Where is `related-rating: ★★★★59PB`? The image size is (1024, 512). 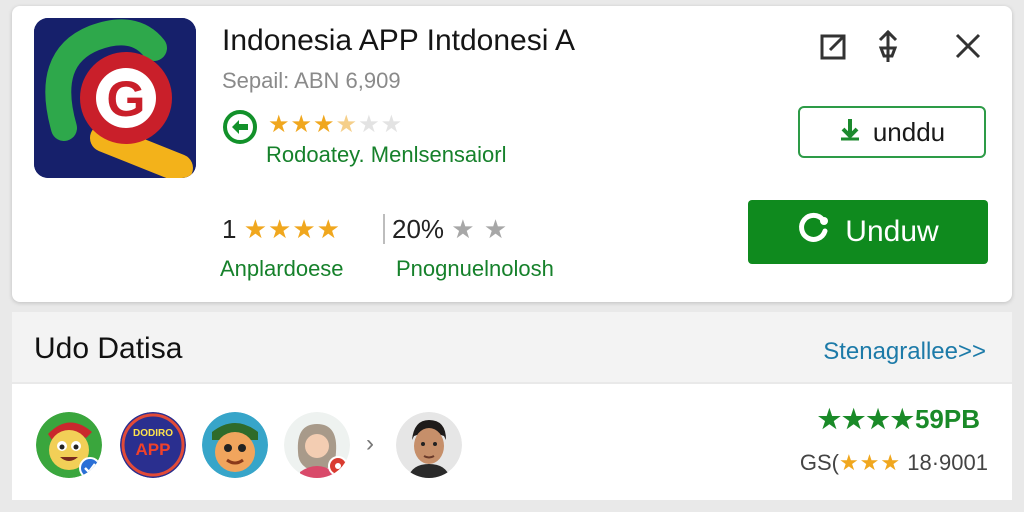 related-rating: ★★★★59PB is located at coordinates (899, 419).